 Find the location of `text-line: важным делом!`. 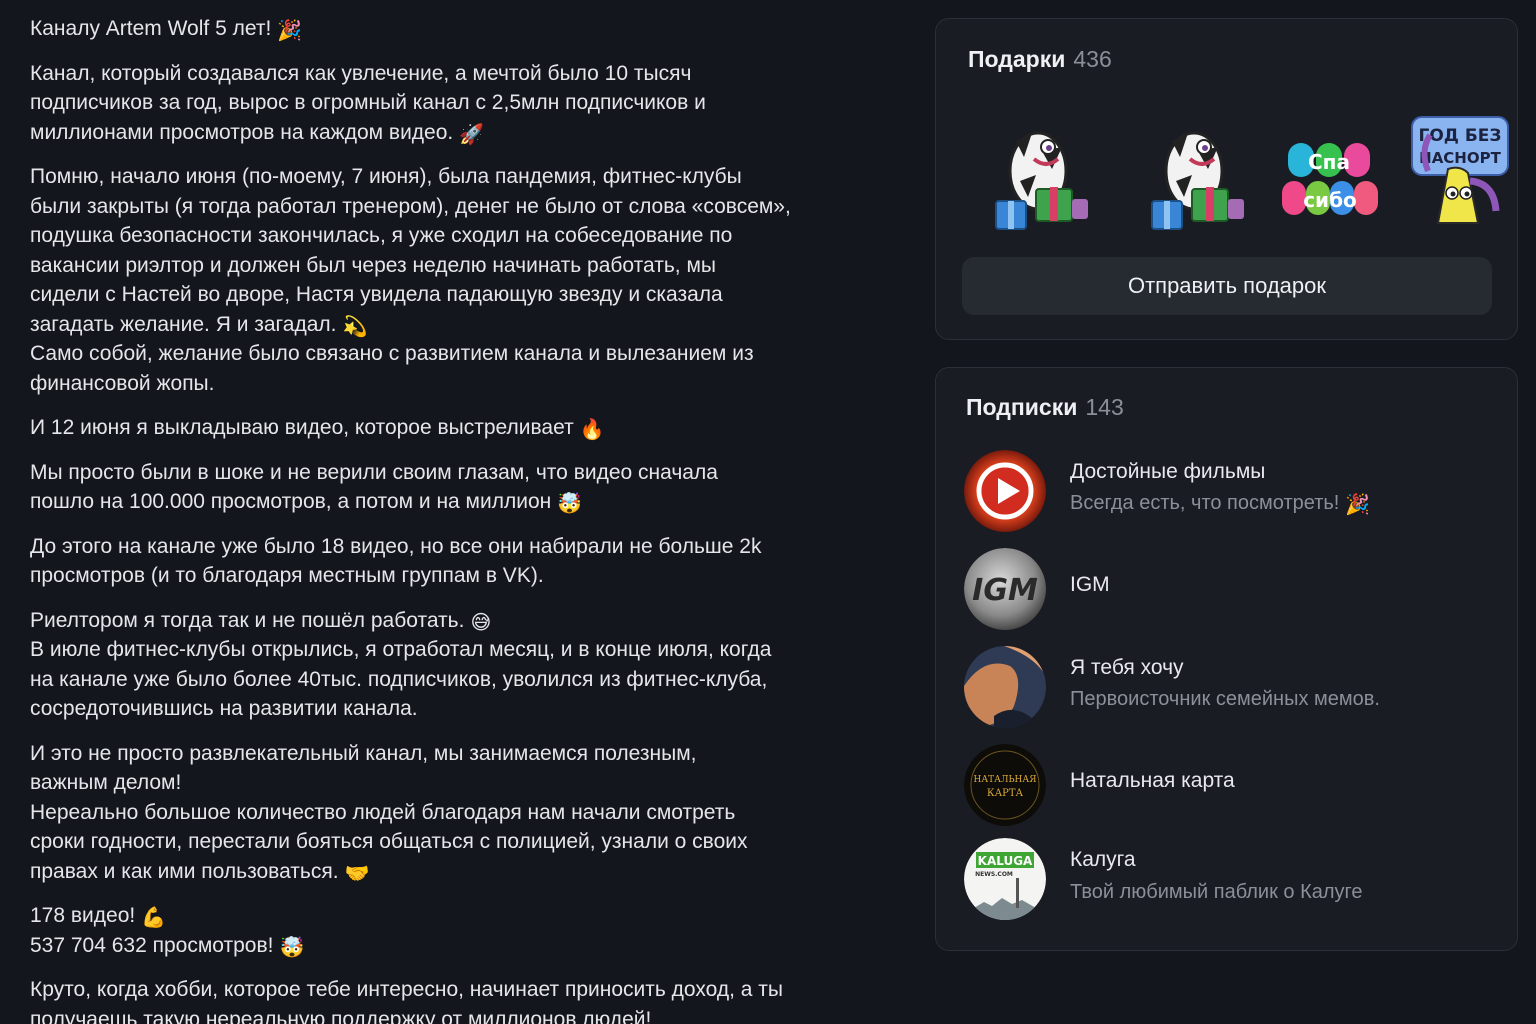

text-line: важным делом! is located at coordinates (106, 782).